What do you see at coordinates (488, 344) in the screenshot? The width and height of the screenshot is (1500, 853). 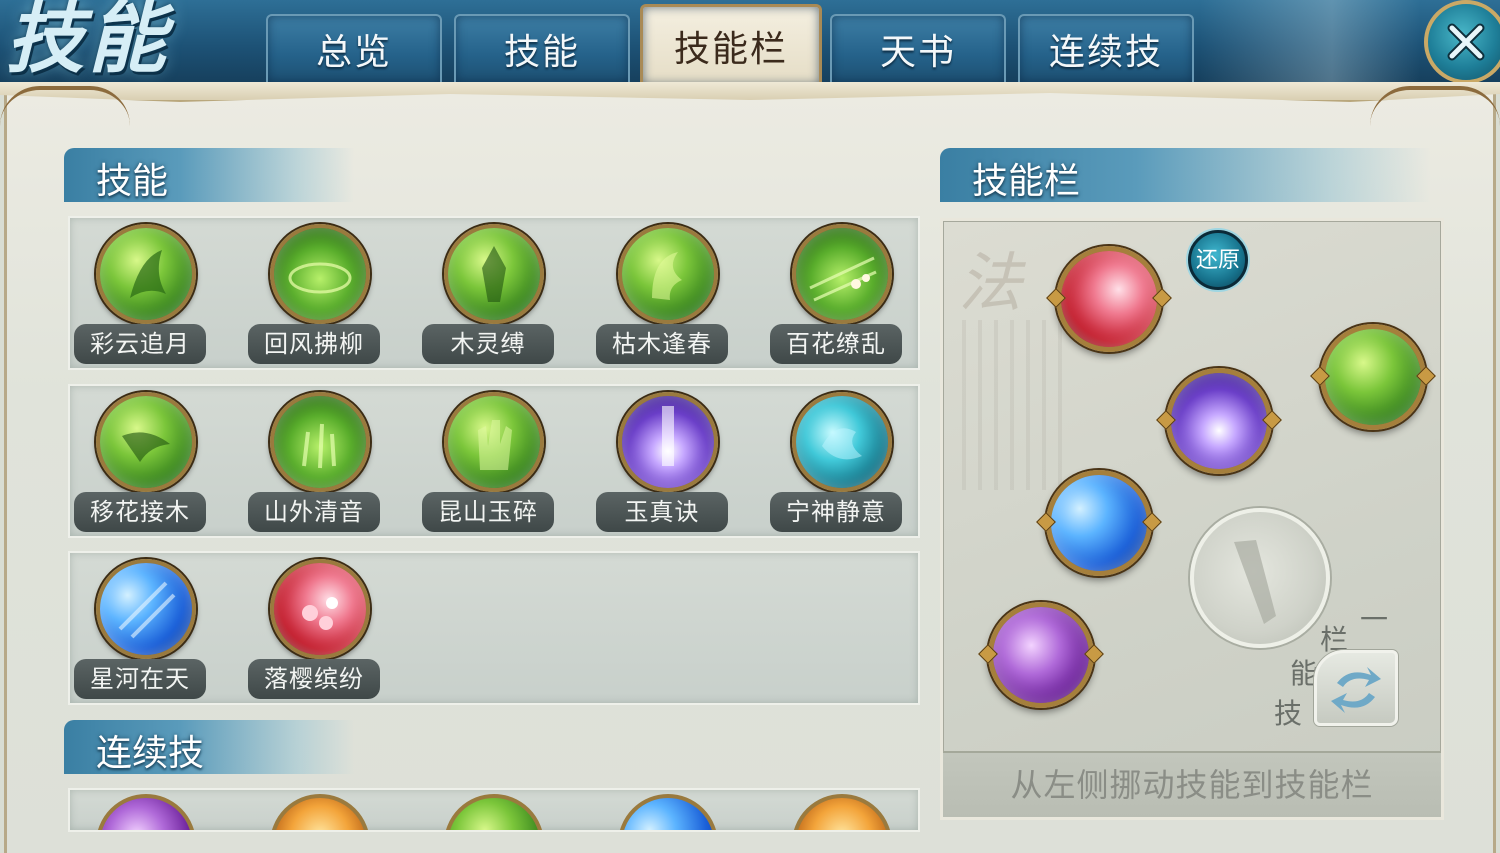 I see `skill-name: 木灵缚` at bounding box center [488, 344].